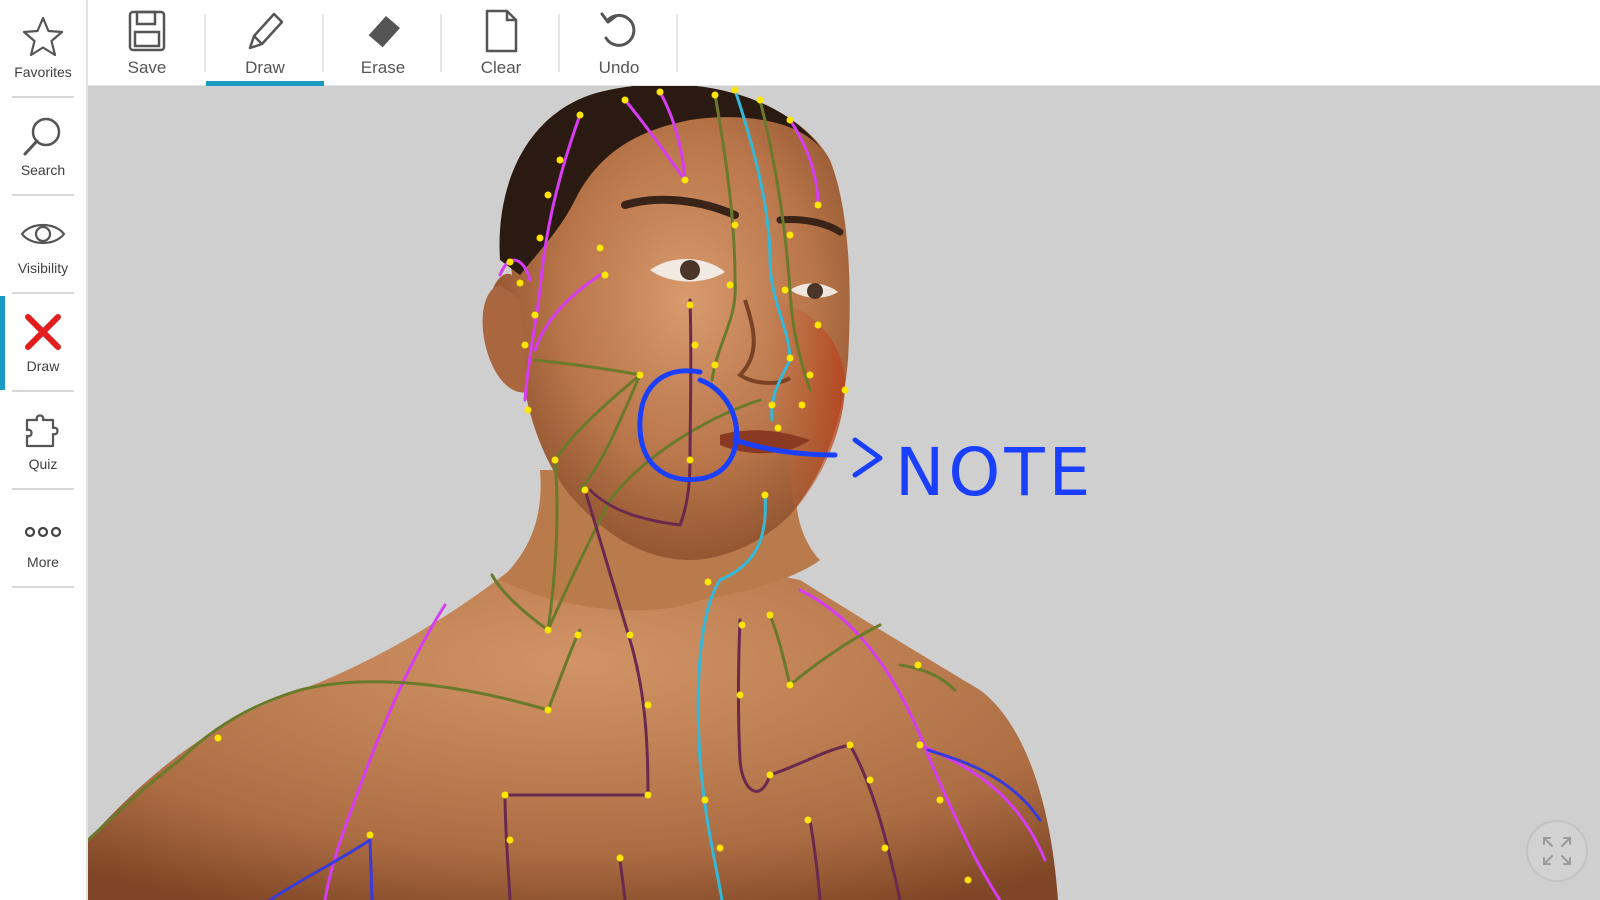  I want to click on sidebar-item-favorites: Favorites, so click(43, 49).